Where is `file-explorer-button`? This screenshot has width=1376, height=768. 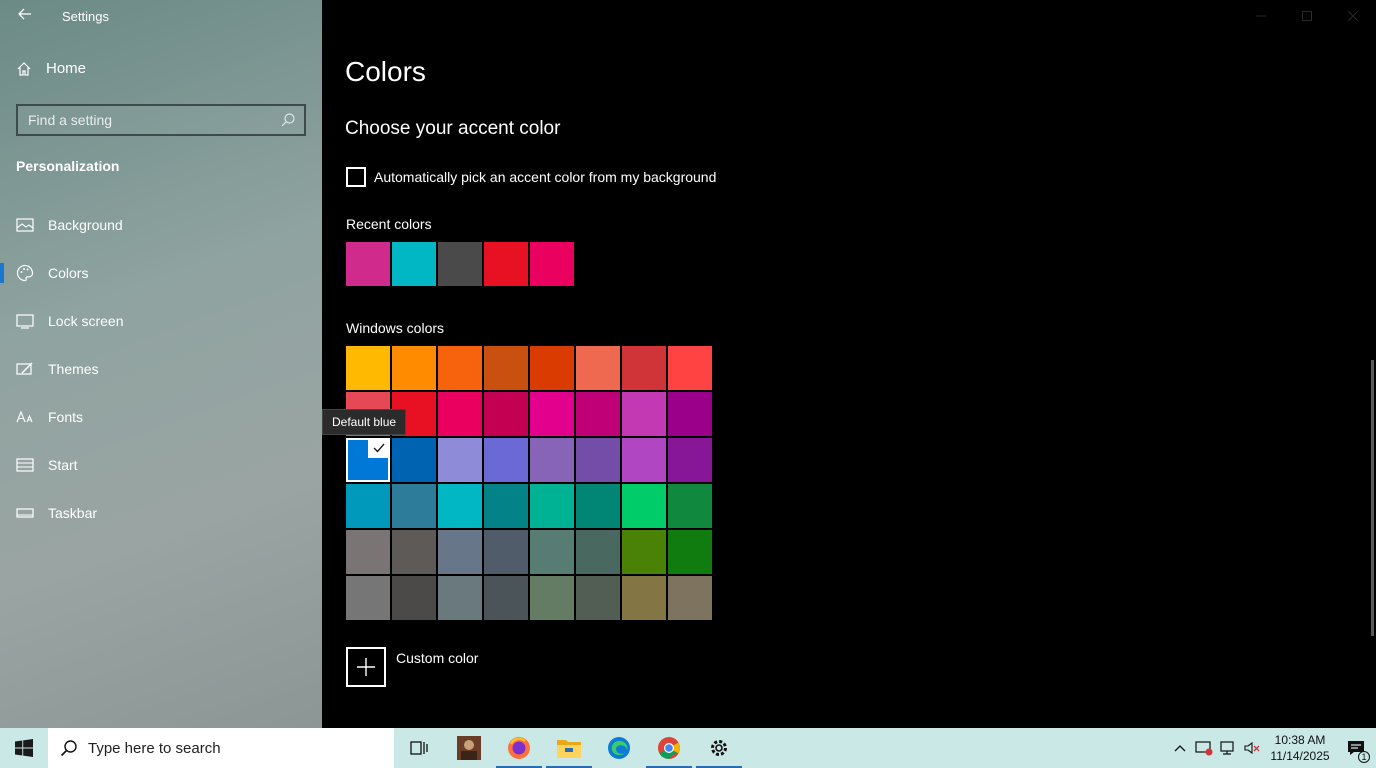
file-explorer-button is located at coordinates (569, 748).